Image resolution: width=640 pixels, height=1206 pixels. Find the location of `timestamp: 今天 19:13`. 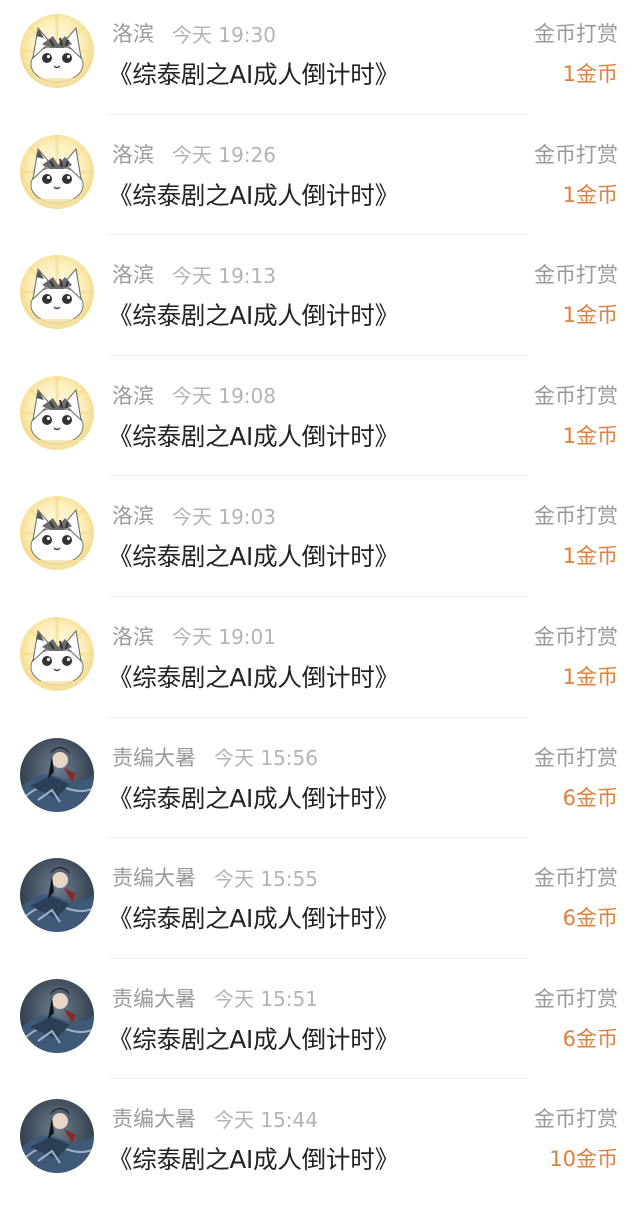

timestamp: 今天 19:13 is located at coordinates (224, 275).